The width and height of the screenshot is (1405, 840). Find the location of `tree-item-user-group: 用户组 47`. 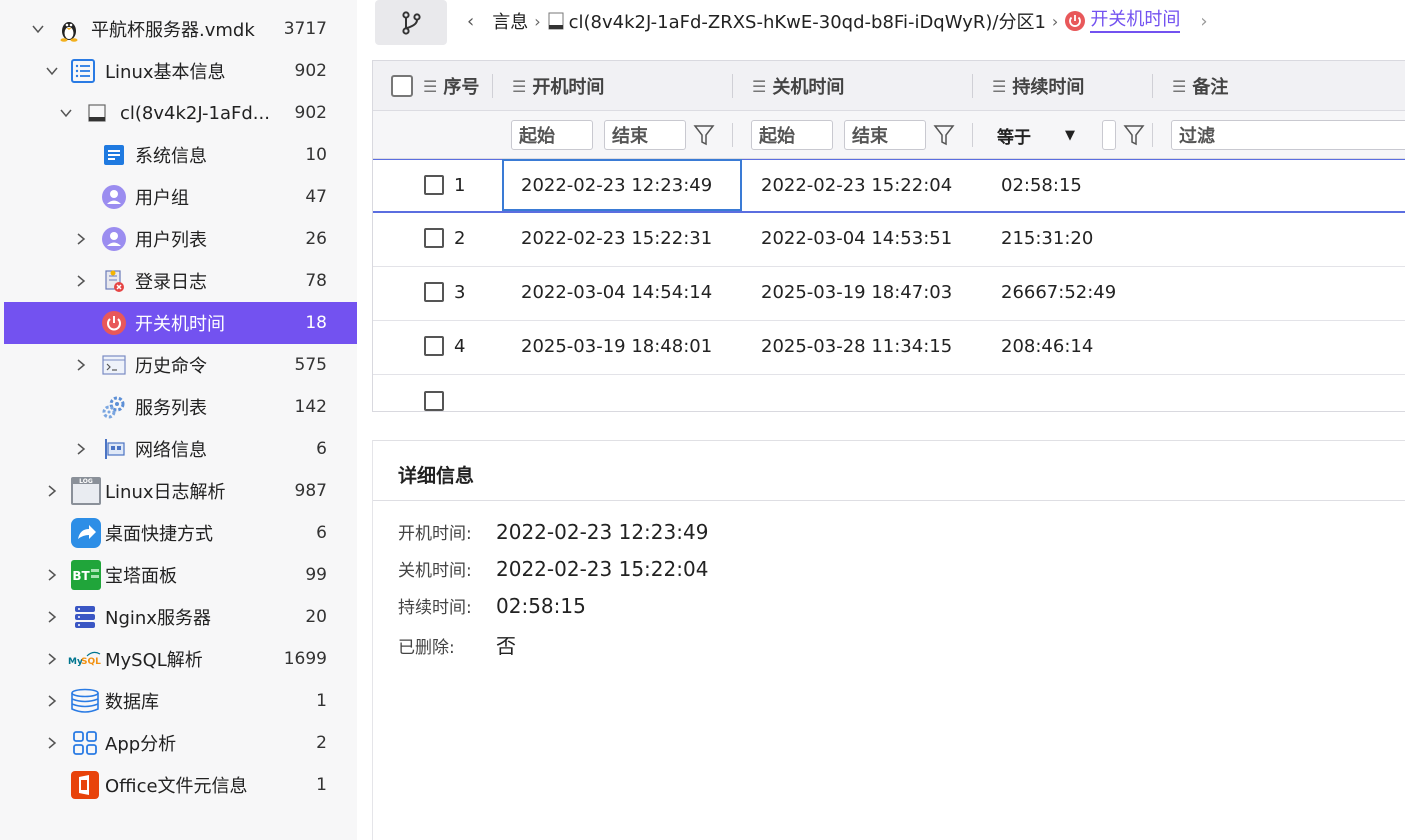

tree-item-user-group: 用户组 47 is located at coordinates (180, 197).